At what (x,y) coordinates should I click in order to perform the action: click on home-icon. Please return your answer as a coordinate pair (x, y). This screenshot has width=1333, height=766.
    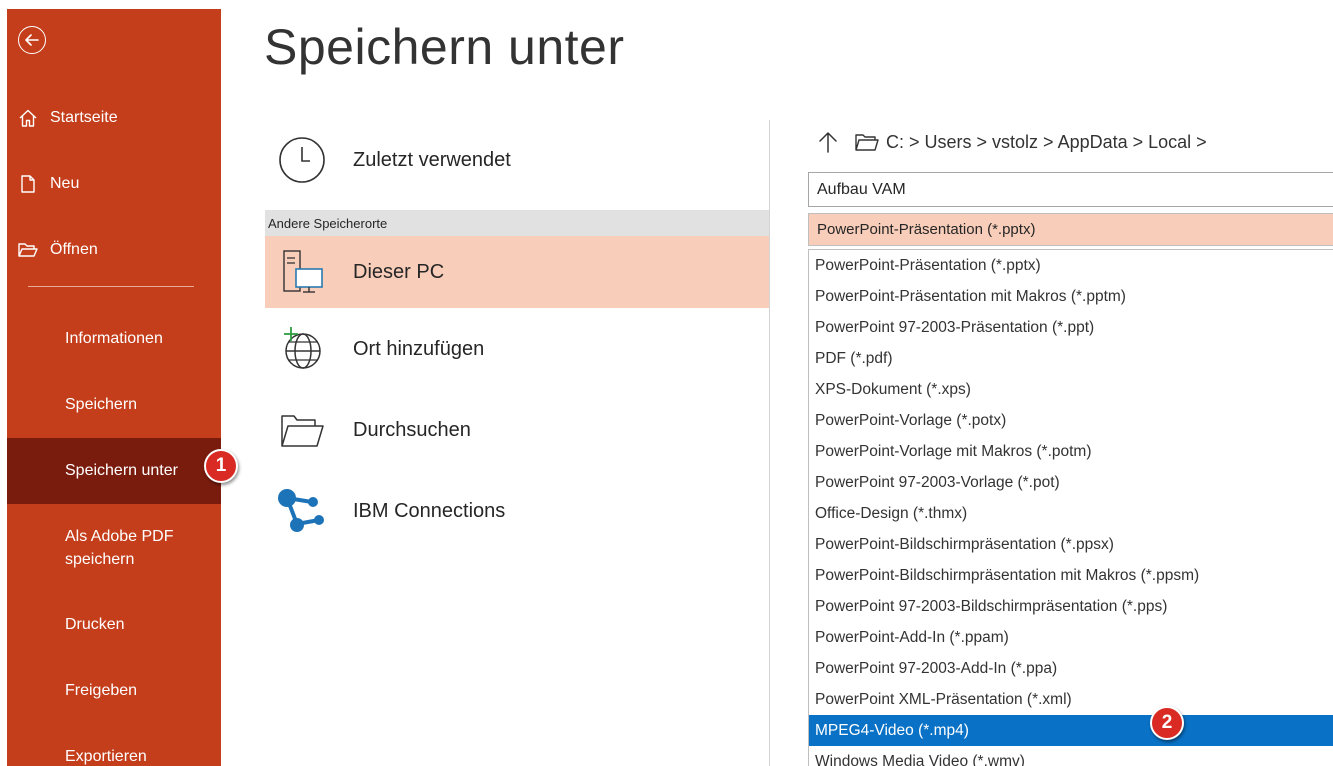
    Looking at the image, I should click on (28, 118).